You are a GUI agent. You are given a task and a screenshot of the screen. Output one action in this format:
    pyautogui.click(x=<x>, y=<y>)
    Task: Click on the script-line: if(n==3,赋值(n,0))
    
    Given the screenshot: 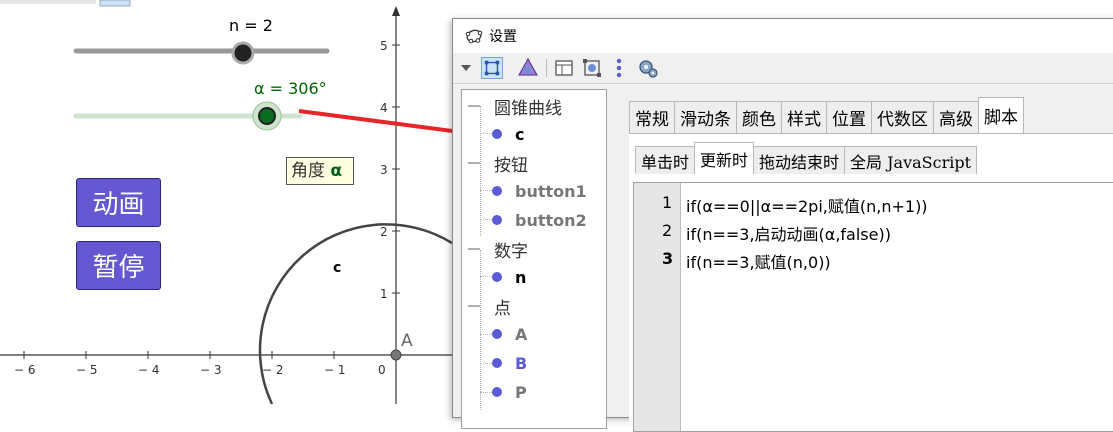 What is the action you would take?
    pyautogui.click(x=758, y=261)
    